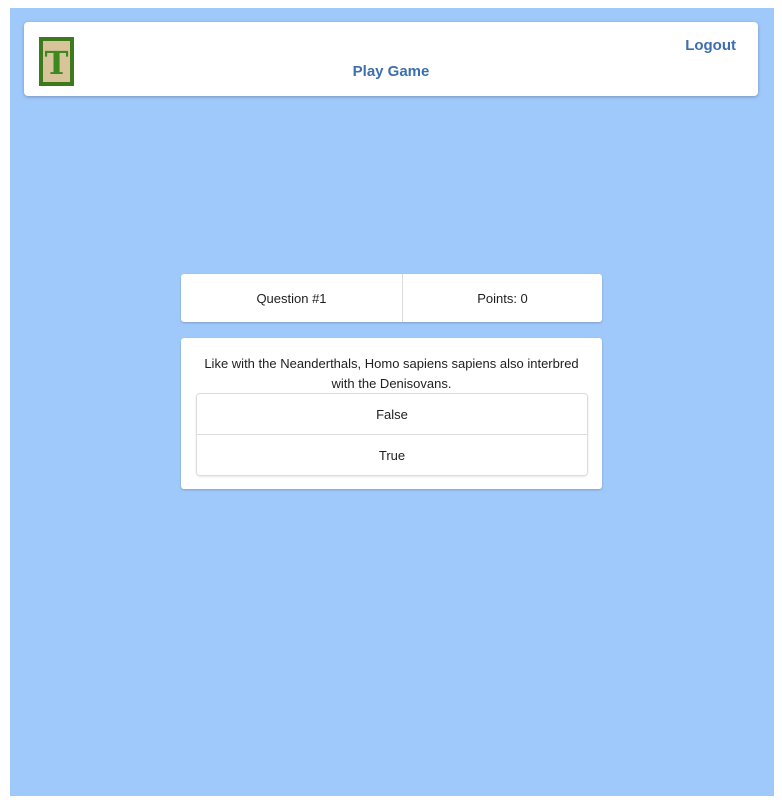  What do you see at coordinates (391, 59) in the screenshot?
I see `top-navbar: T Play Game Logout` at bounding box center [391, 59].